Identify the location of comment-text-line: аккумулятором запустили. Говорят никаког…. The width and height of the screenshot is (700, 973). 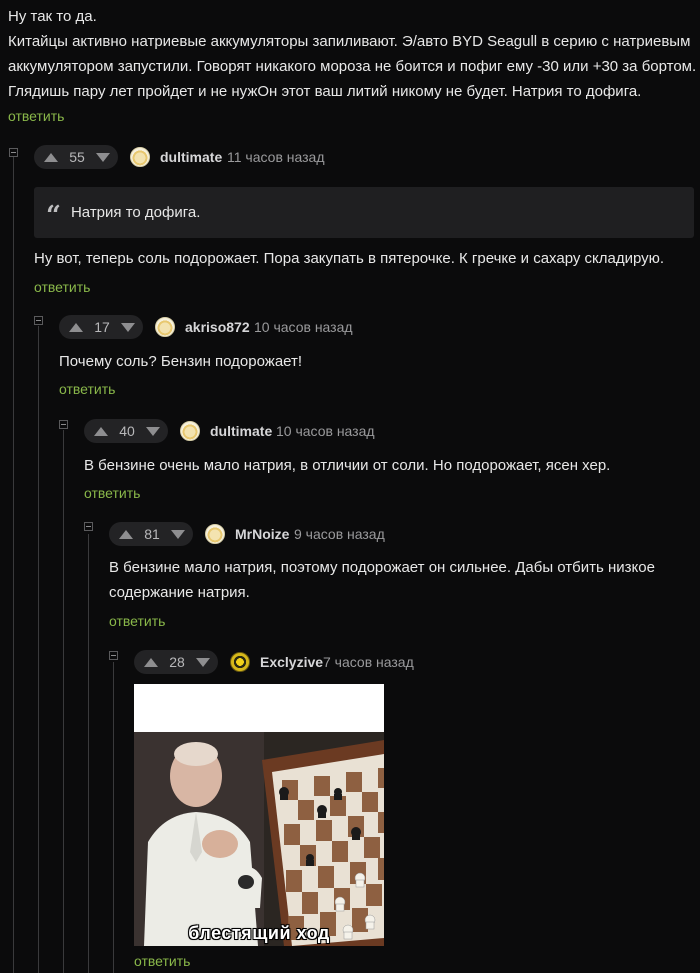
(352, 66).